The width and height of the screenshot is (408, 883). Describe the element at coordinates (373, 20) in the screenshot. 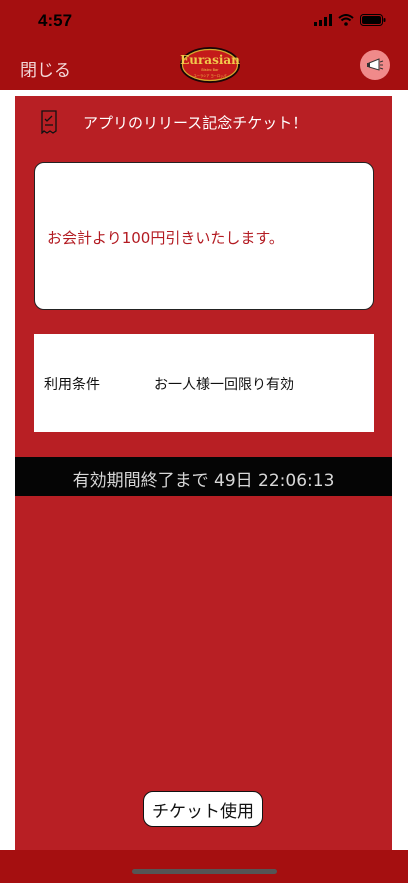

I see `battery-icon` at that location.